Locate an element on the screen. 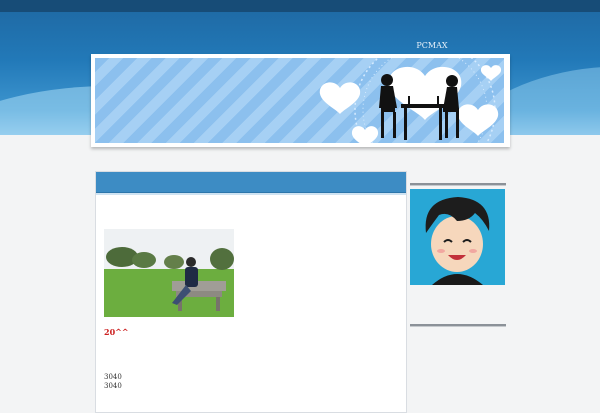  sidebar is located at coordinates (458, 255).